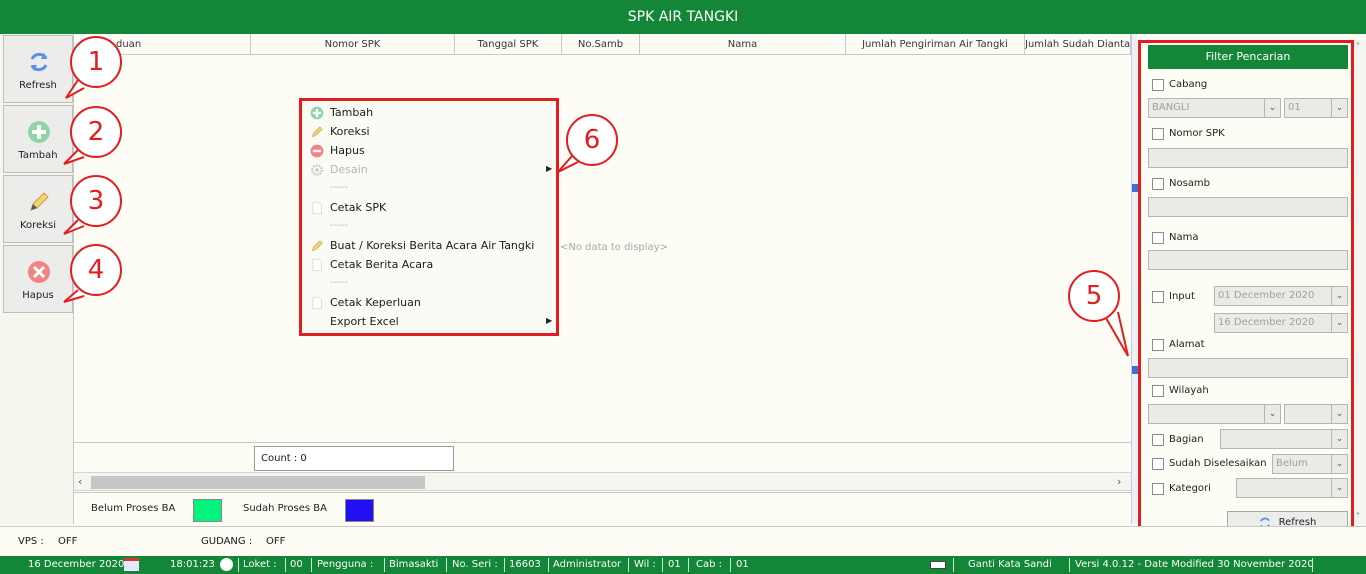  What do you see at coordinates (1190, 488) in the screenshot?
I see `kategori-label: Kategori` at bounding box center [1190, 488].